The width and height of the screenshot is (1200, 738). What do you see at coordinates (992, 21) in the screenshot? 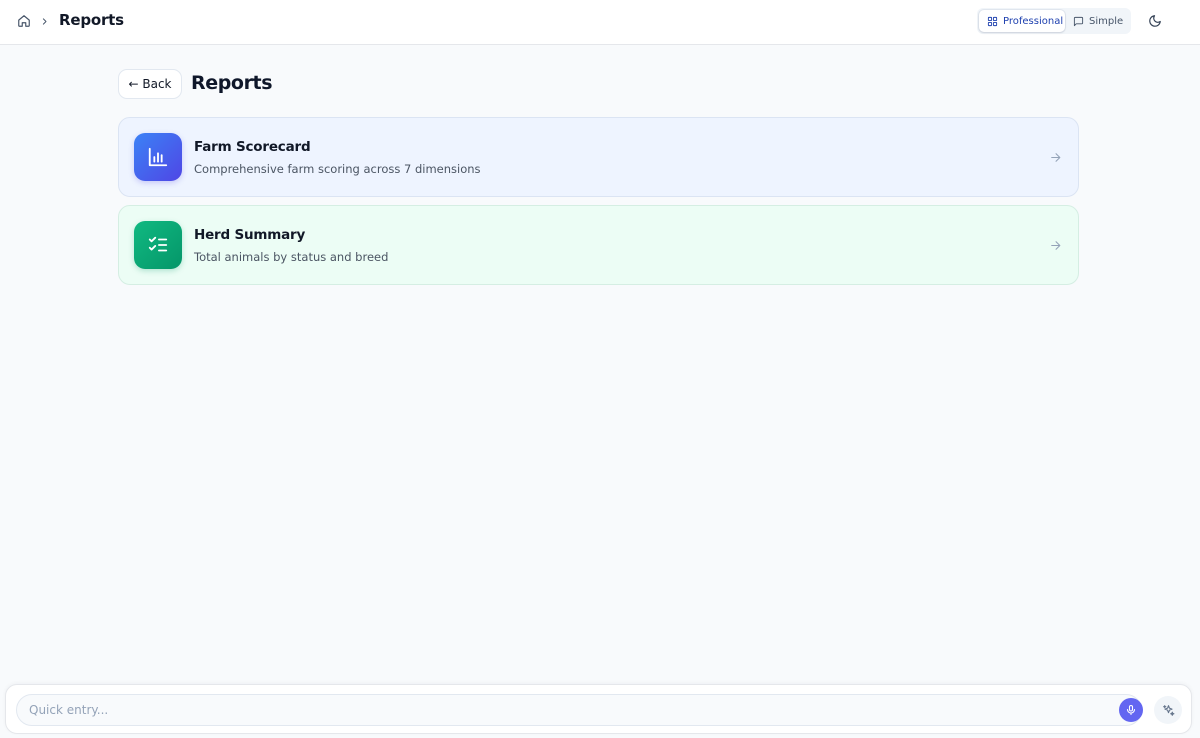
I see `grid-icon` at bounding box center [992, 21].